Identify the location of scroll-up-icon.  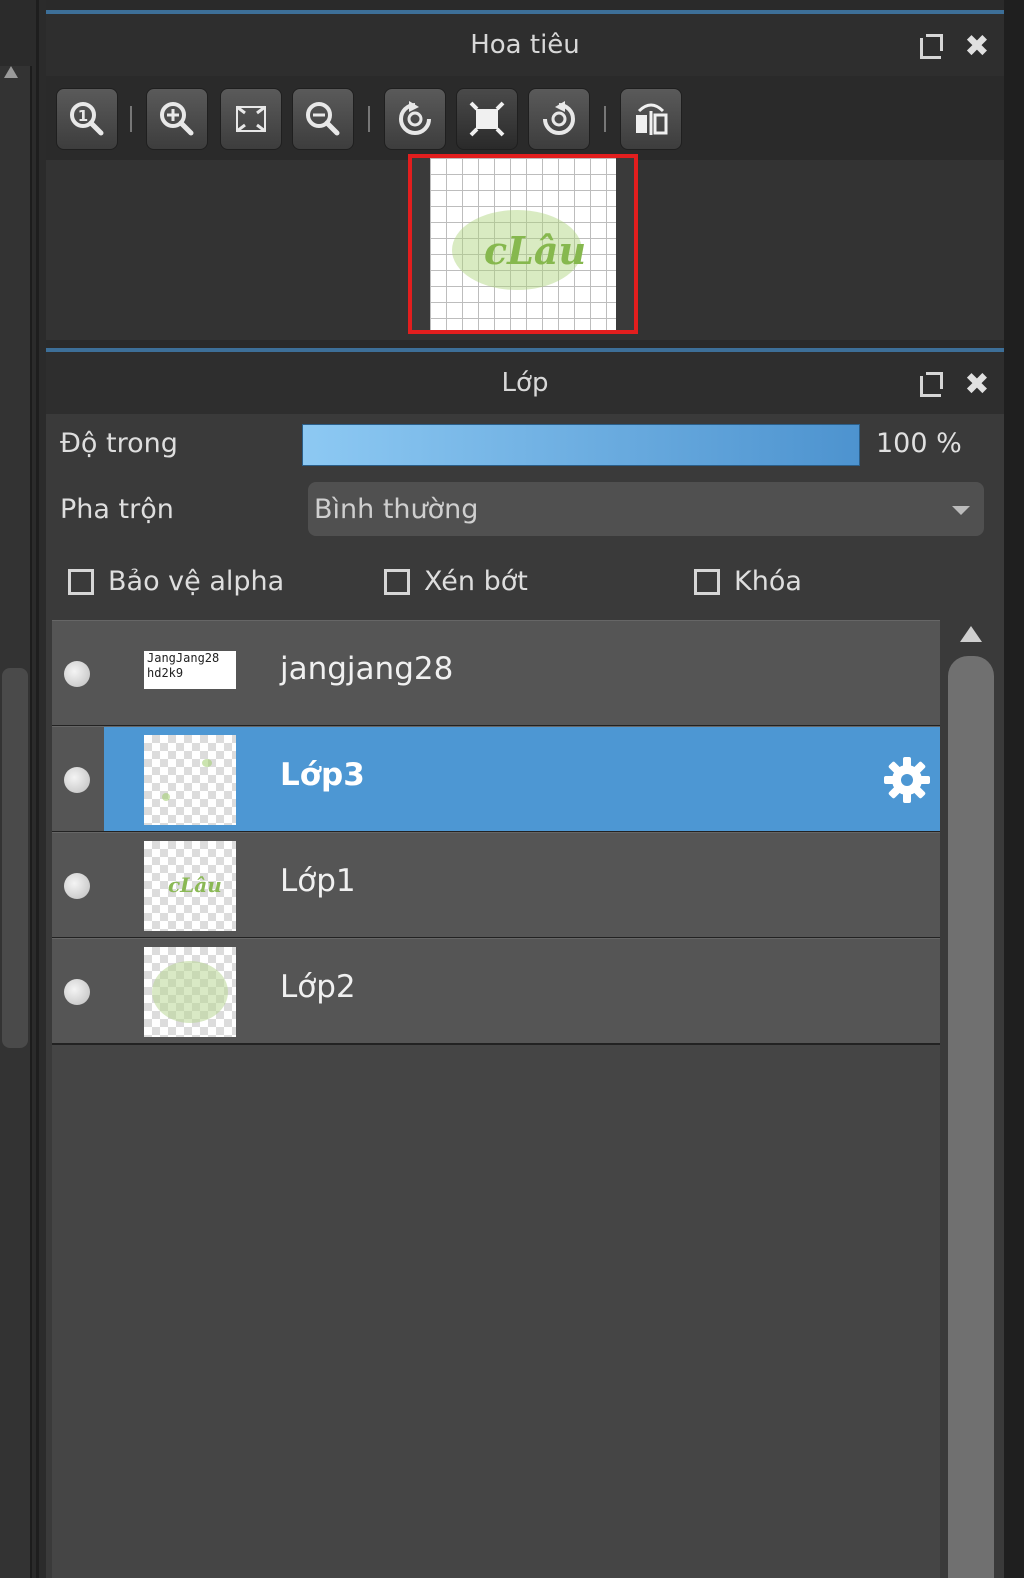
(971, 634).